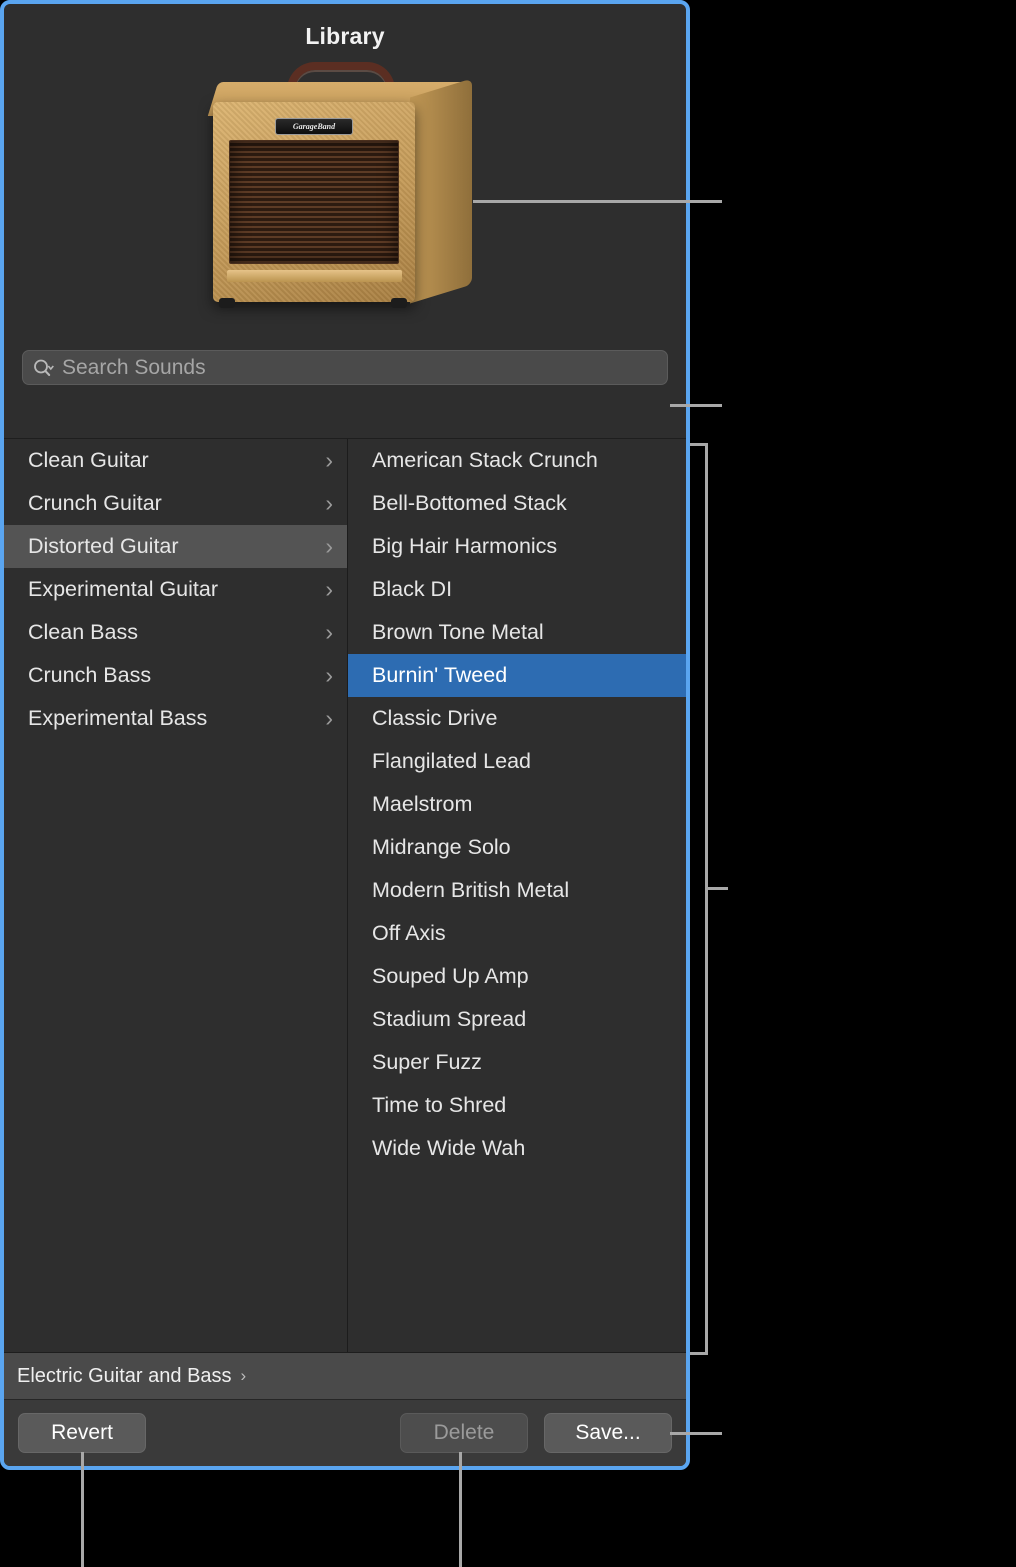 This screenshot has height=1567, width=1016. I want to click on callout-line-search, so click(696, 405).